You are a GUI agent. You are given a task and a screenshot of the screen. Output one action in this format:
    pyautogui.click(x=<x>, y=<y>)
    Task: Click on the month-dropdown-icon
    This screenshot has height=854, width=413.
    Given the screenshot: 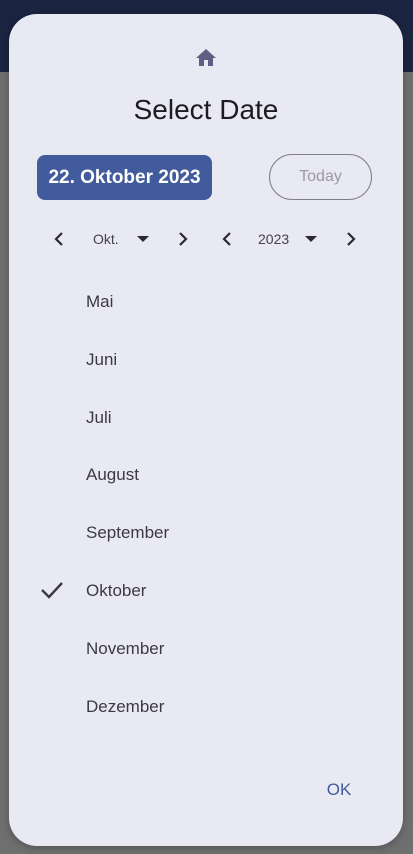 What is the action you would take?
    pyautogui.click(x=143, y=239)
    